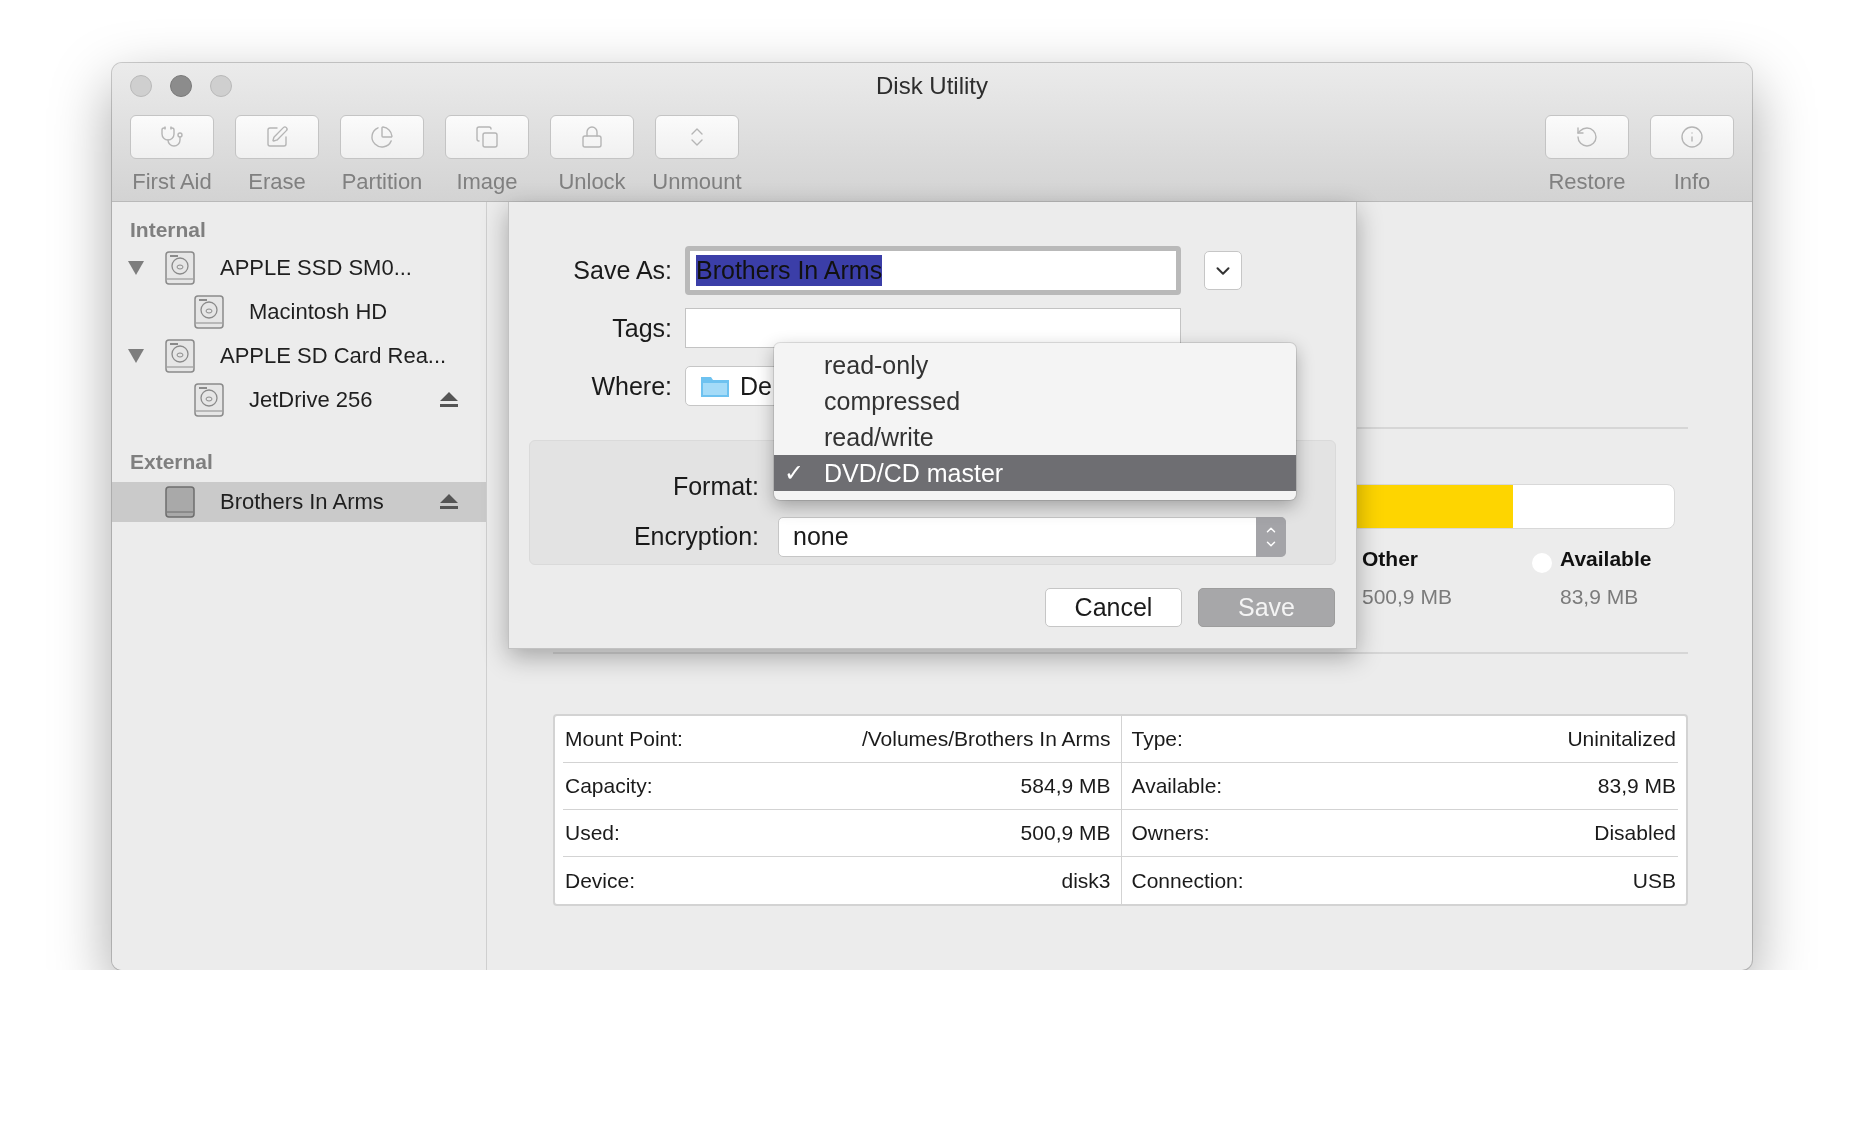  I want to click on sidebar-item: Brothers In Arms, so click(299, 502).